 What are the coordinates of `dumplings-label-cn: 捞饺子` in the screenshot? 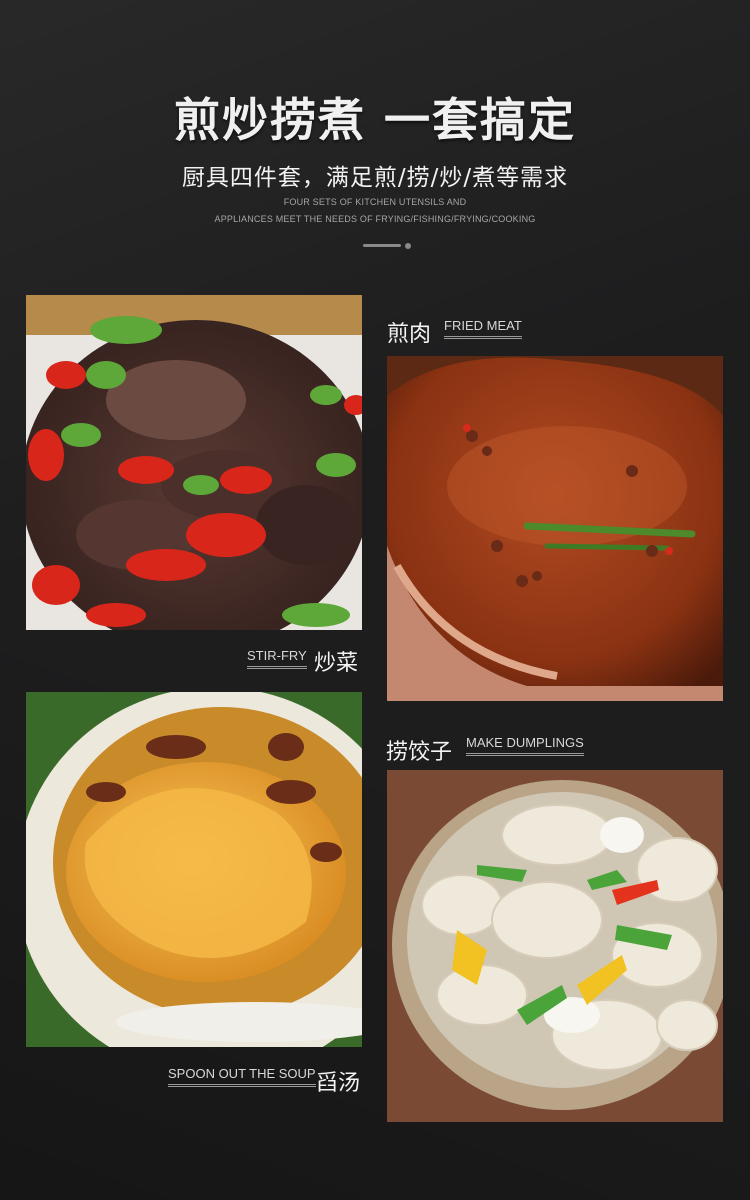 It's located at (419, 752).